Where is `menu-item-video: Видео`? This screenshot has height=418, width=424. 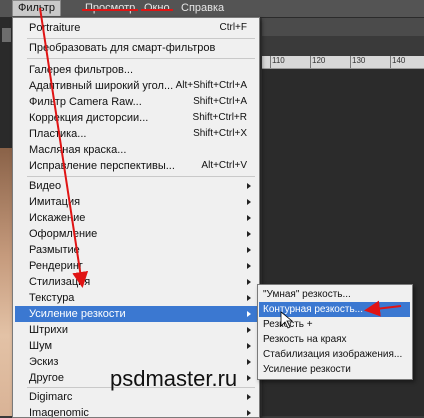
menu-item-video: Видео is located at coordinates (136, 186).